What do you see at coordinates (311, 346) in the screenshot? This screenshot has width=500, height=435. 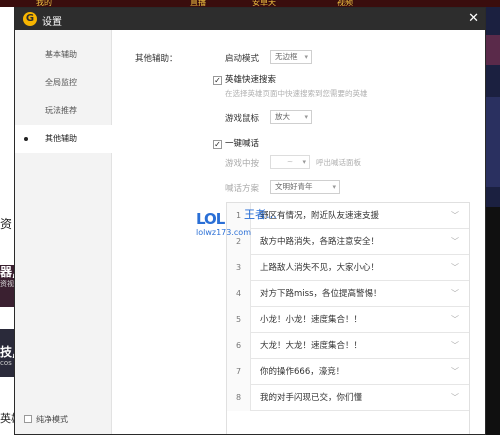 I see `phrase-text: 大龙！大龙！速度集合！！` at bounding box center [311, 346].